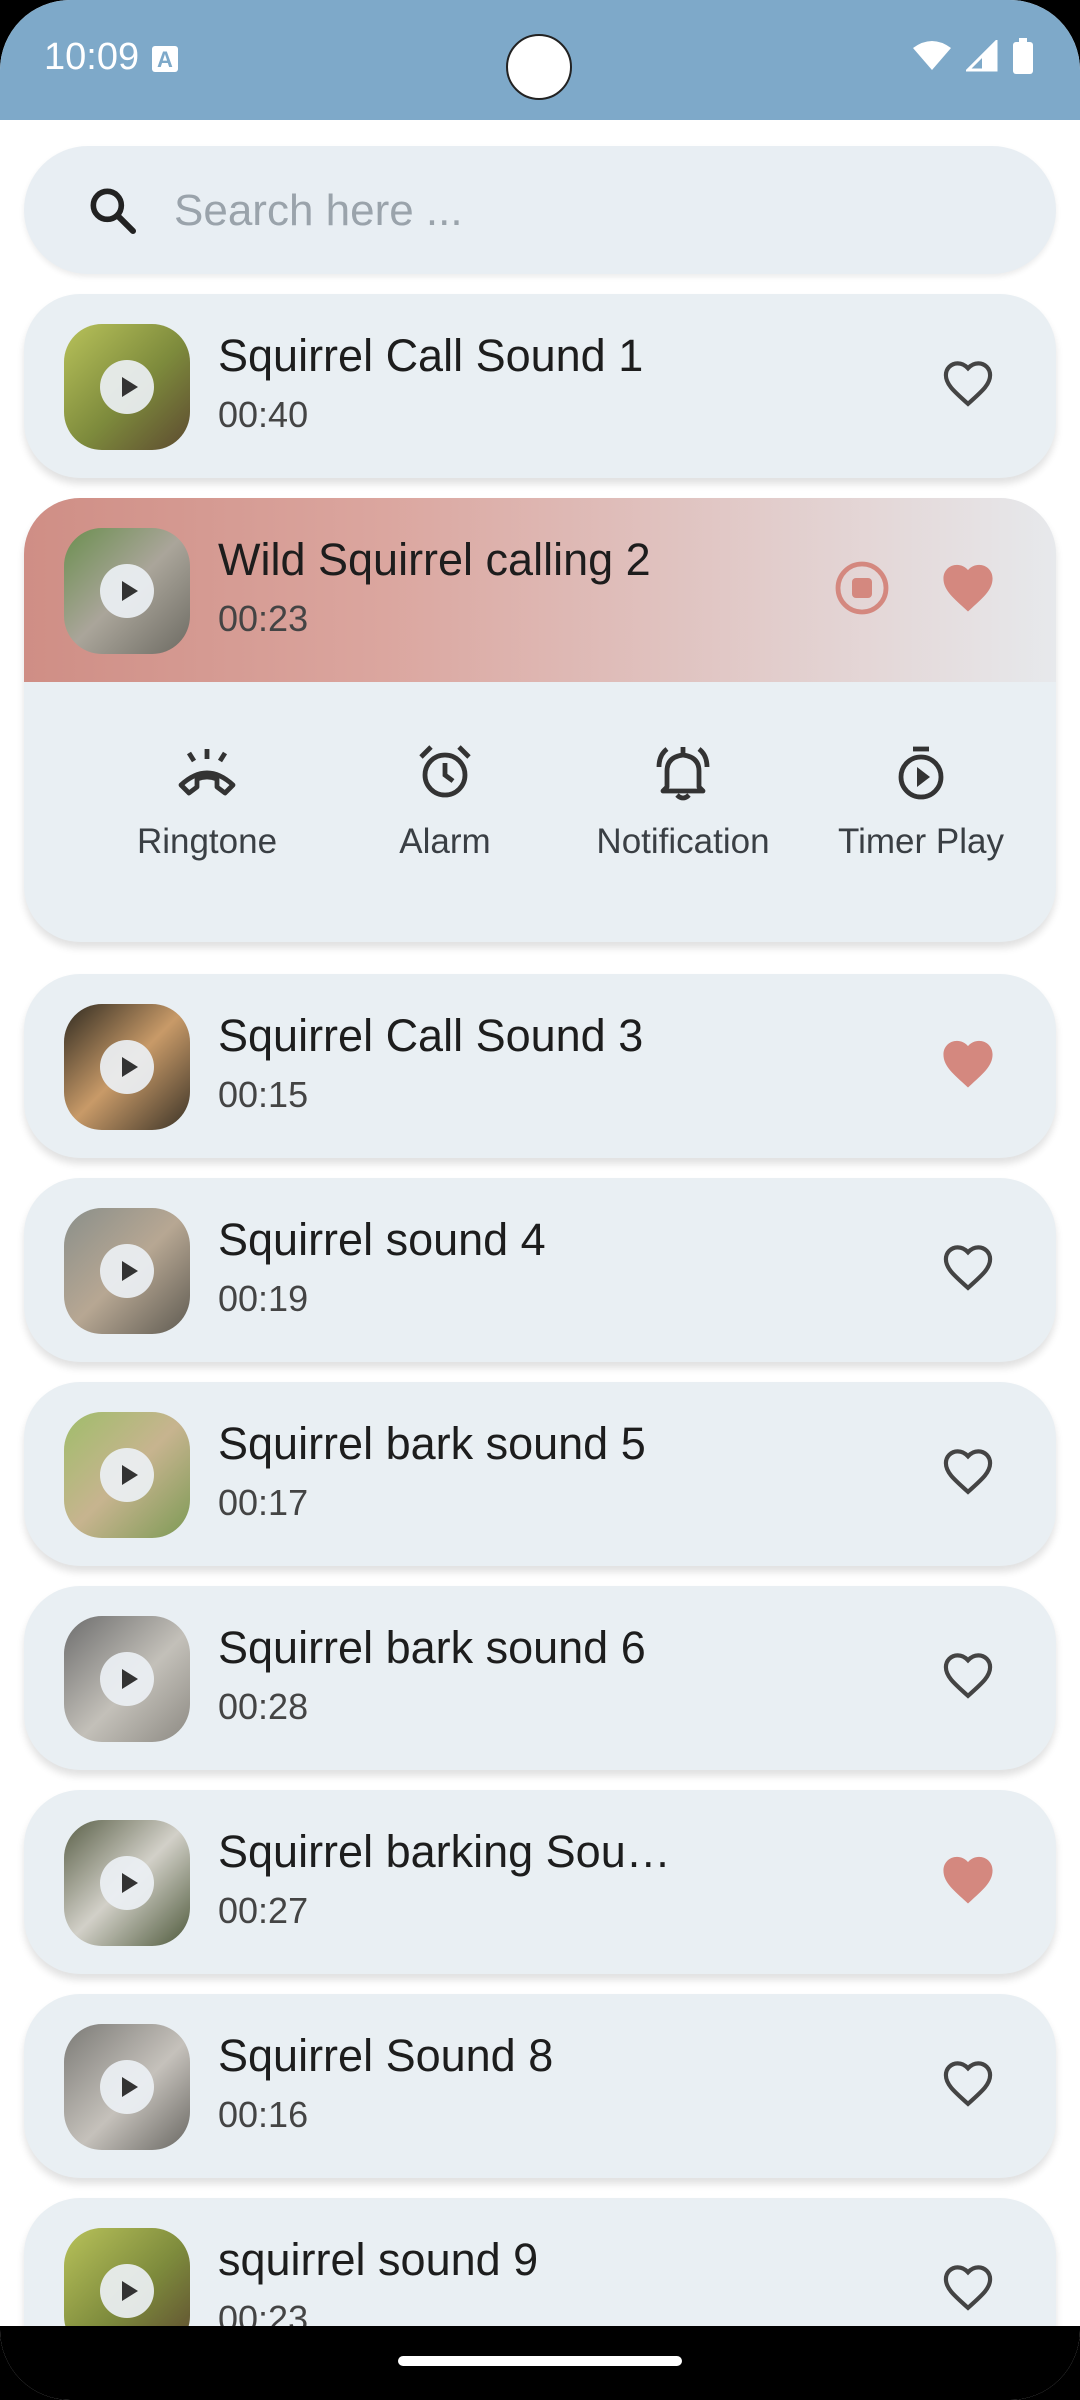  I want to click on ringtone-icon, so click(207, 772).